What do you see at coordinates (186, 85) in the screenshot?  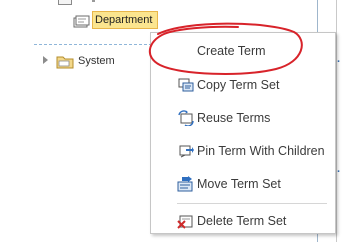 I see `copy-term-set-icon` at bounding box center [186, 85].